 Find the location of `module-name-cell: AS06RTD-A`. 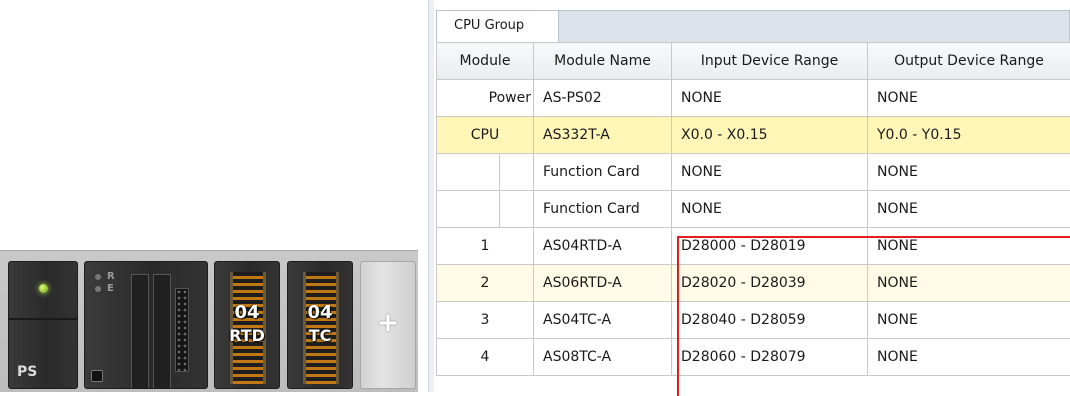

module-name-cell: AS06RTD-A is located at coordinates (603, 283).